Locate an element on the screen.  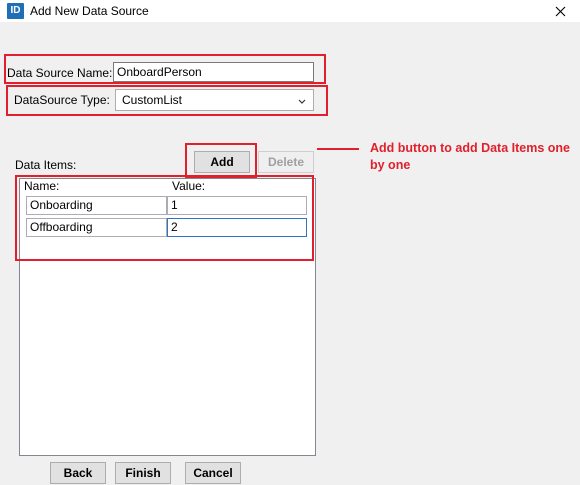
window-title: Add New Data Source is located at coordinates (89, 11).